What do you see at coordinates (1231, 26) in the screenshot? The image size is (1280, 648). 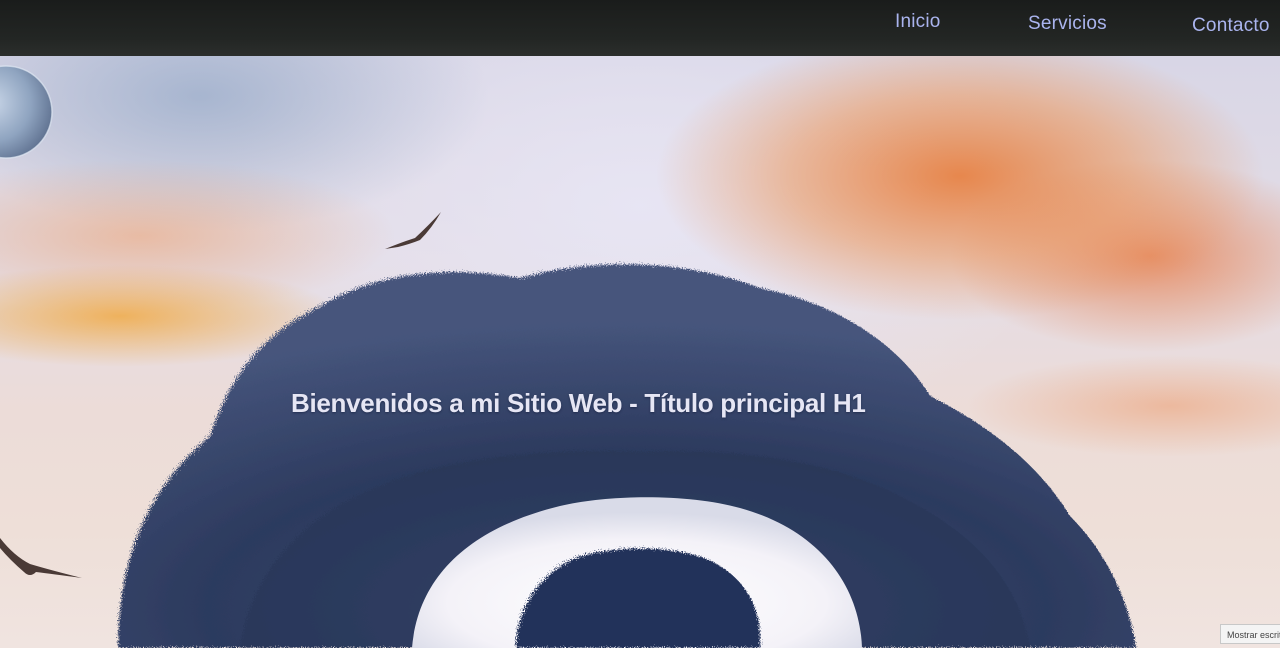 I see `nav-link-contacto: Contacto` at bounding box center [1231, 26].